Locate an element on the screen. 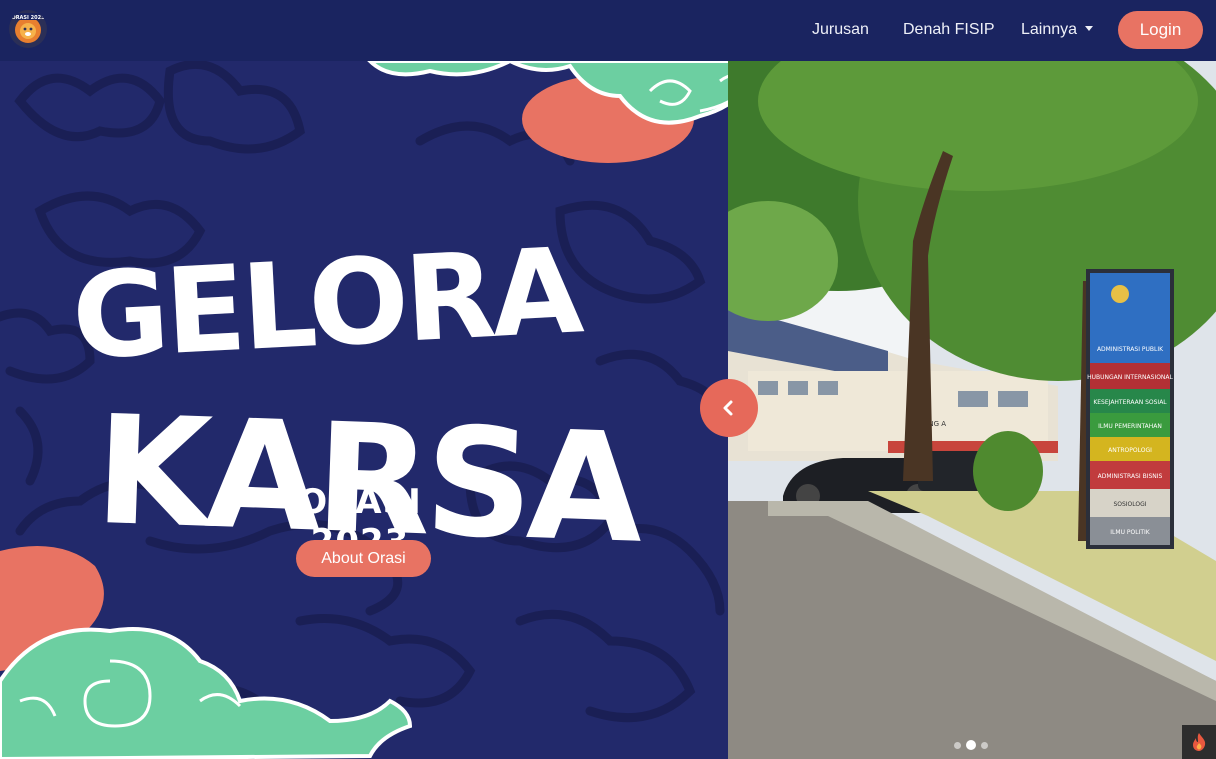  svg-text: ANTROPOLOGI is located at coordinates (1130, 450).